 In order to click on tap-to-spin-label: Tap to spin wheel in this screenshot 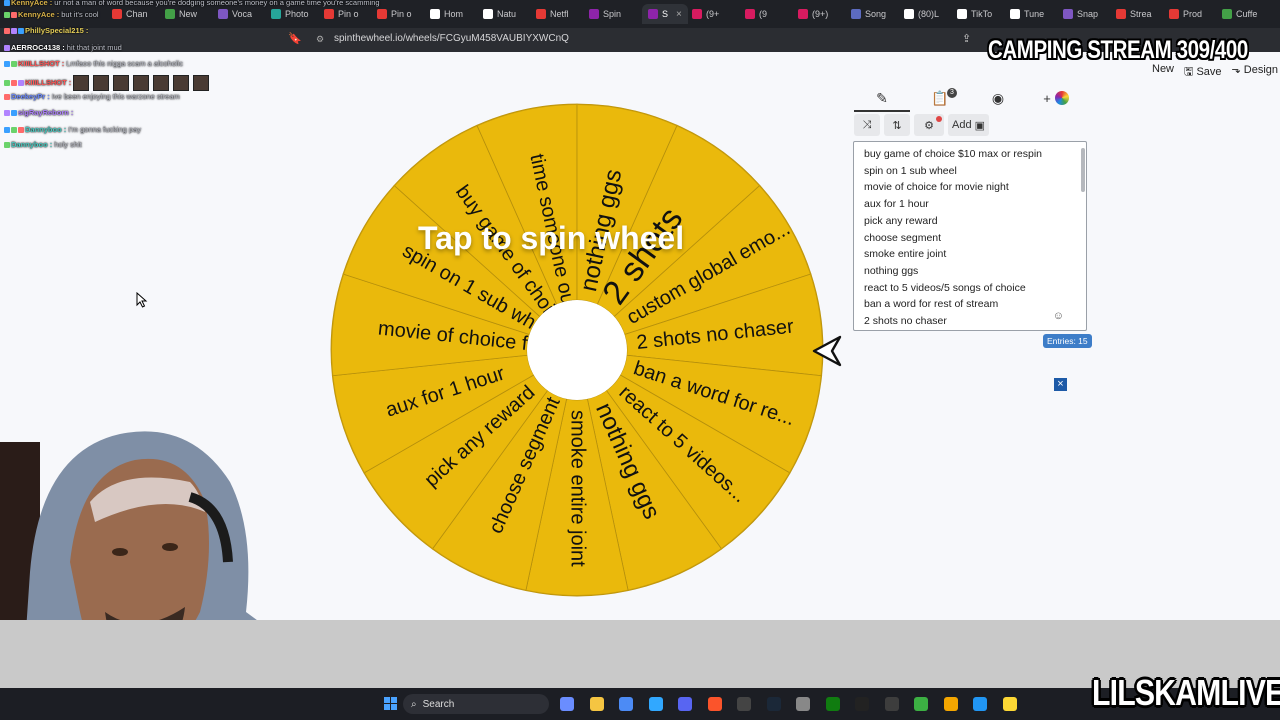, I will do `click(551, 238)`.